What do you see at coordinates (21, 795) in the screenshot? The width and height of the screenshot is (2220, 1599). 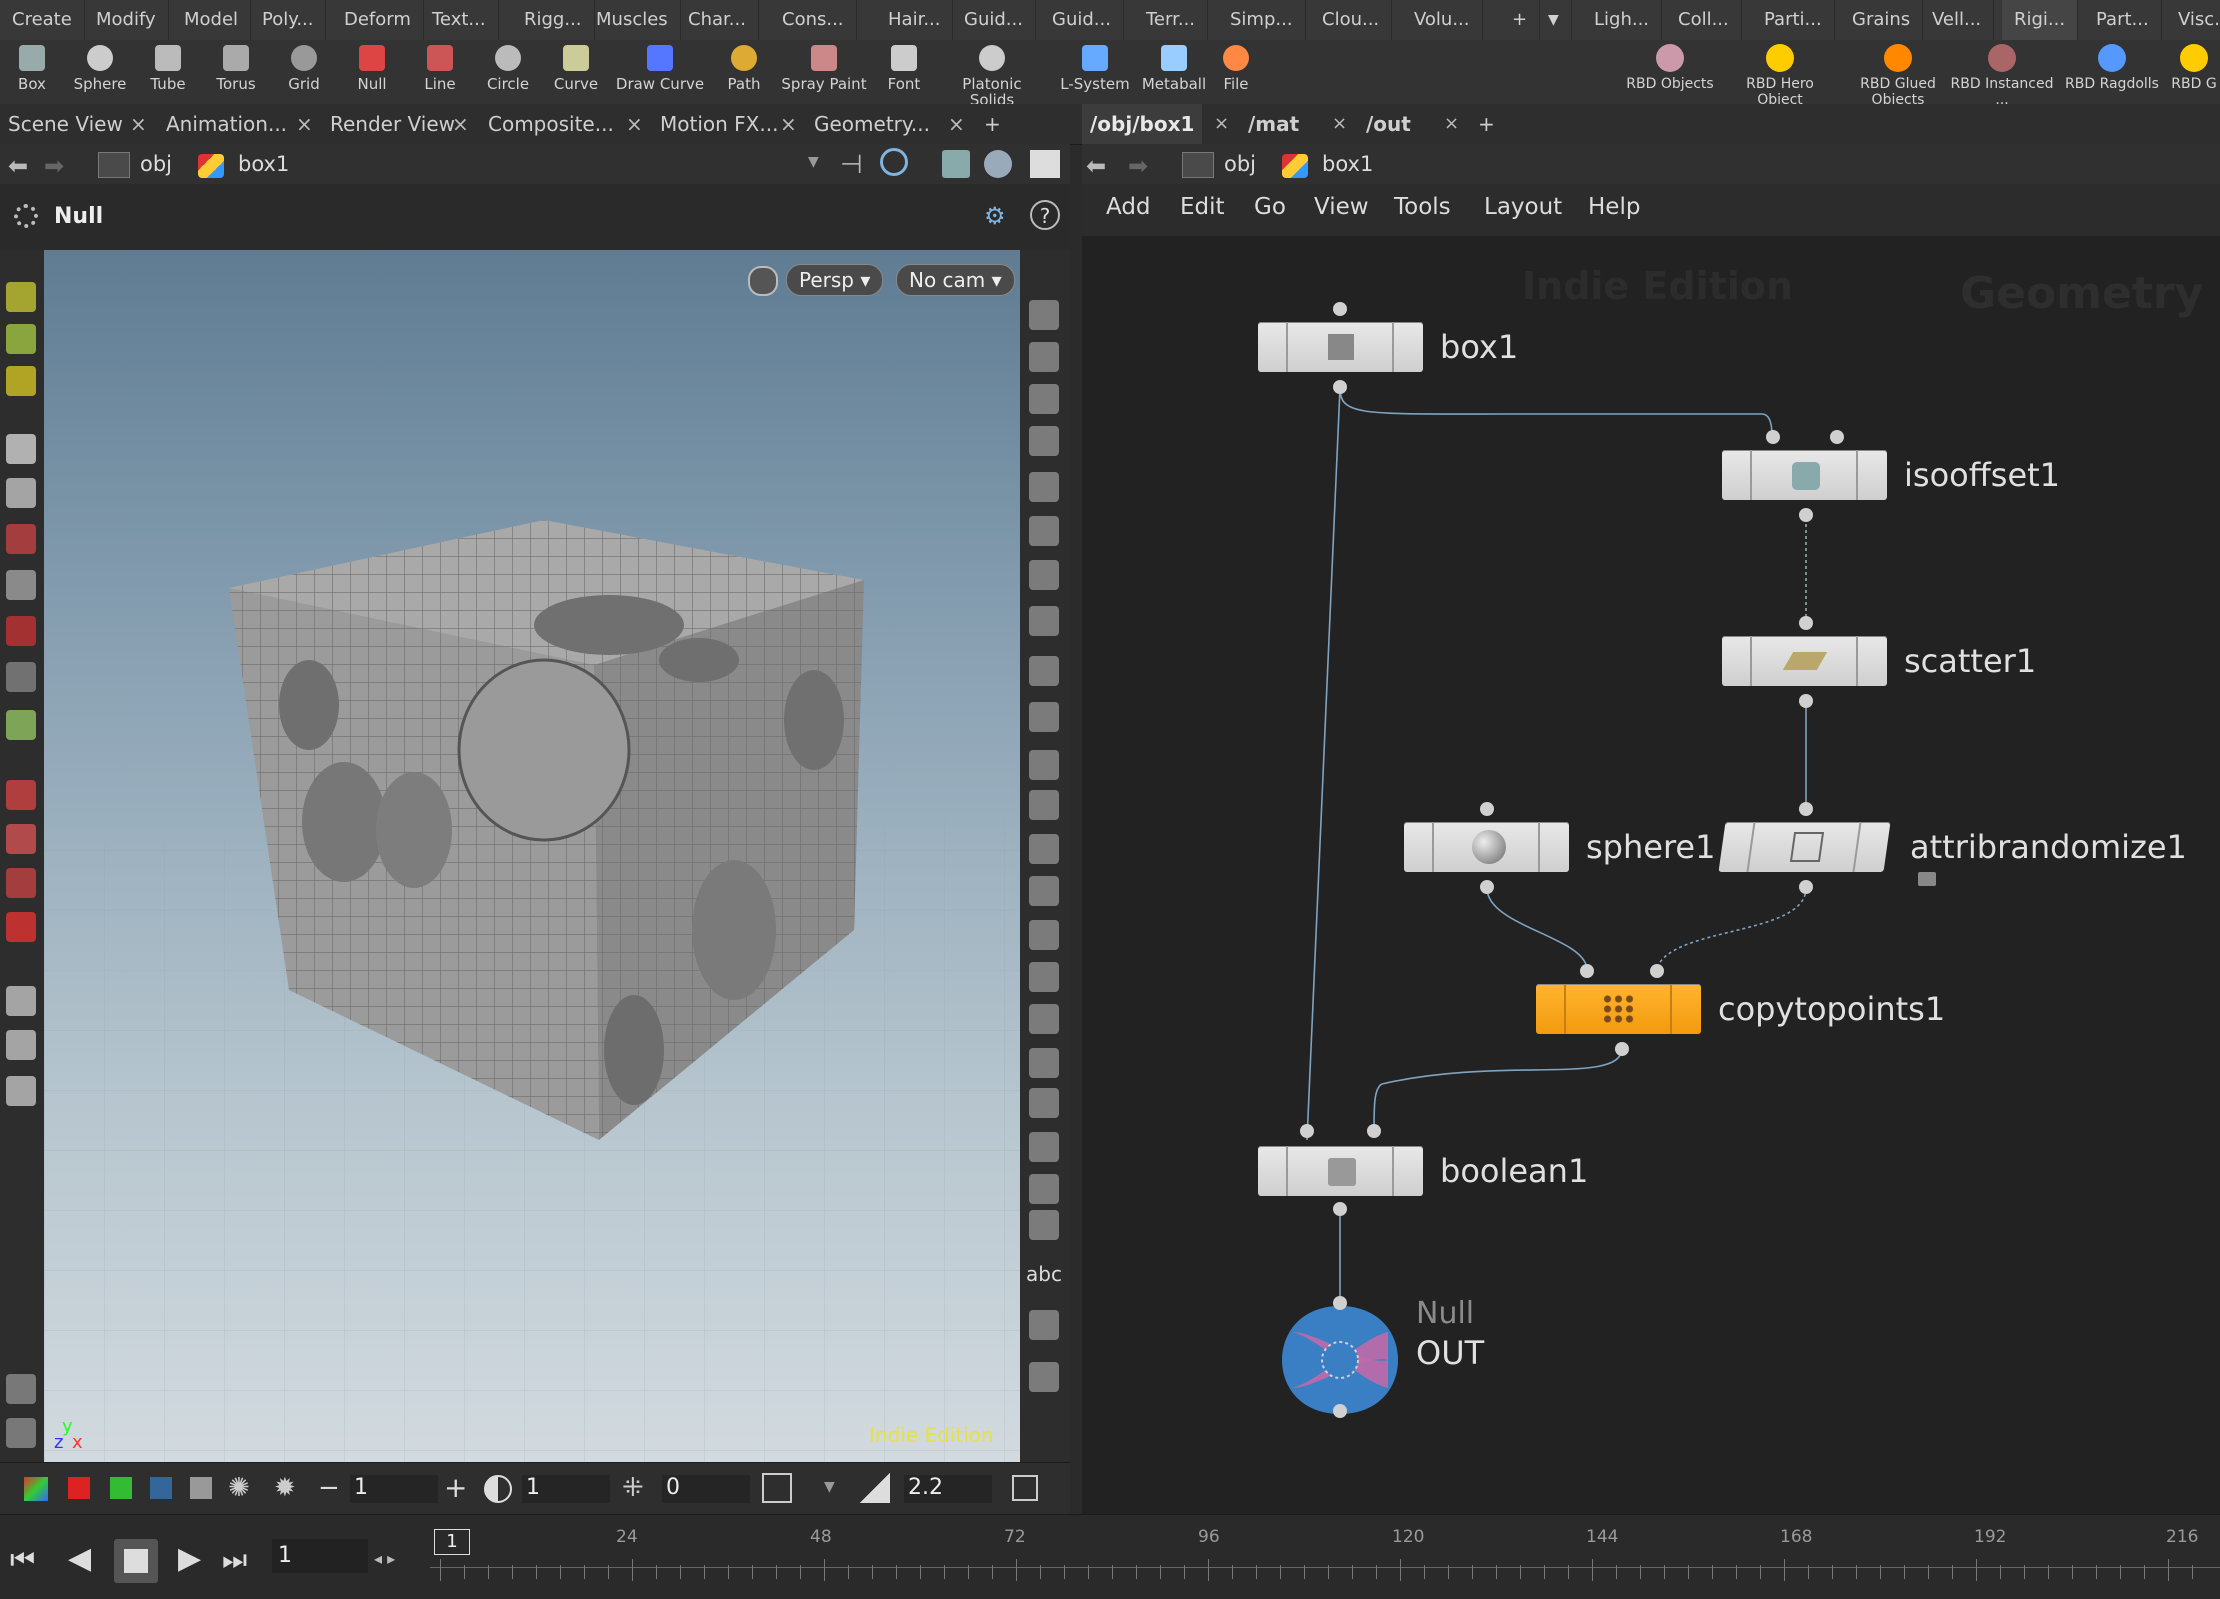 I see `viewer-left-tool-10-icon` at bounding box center [21, 795].